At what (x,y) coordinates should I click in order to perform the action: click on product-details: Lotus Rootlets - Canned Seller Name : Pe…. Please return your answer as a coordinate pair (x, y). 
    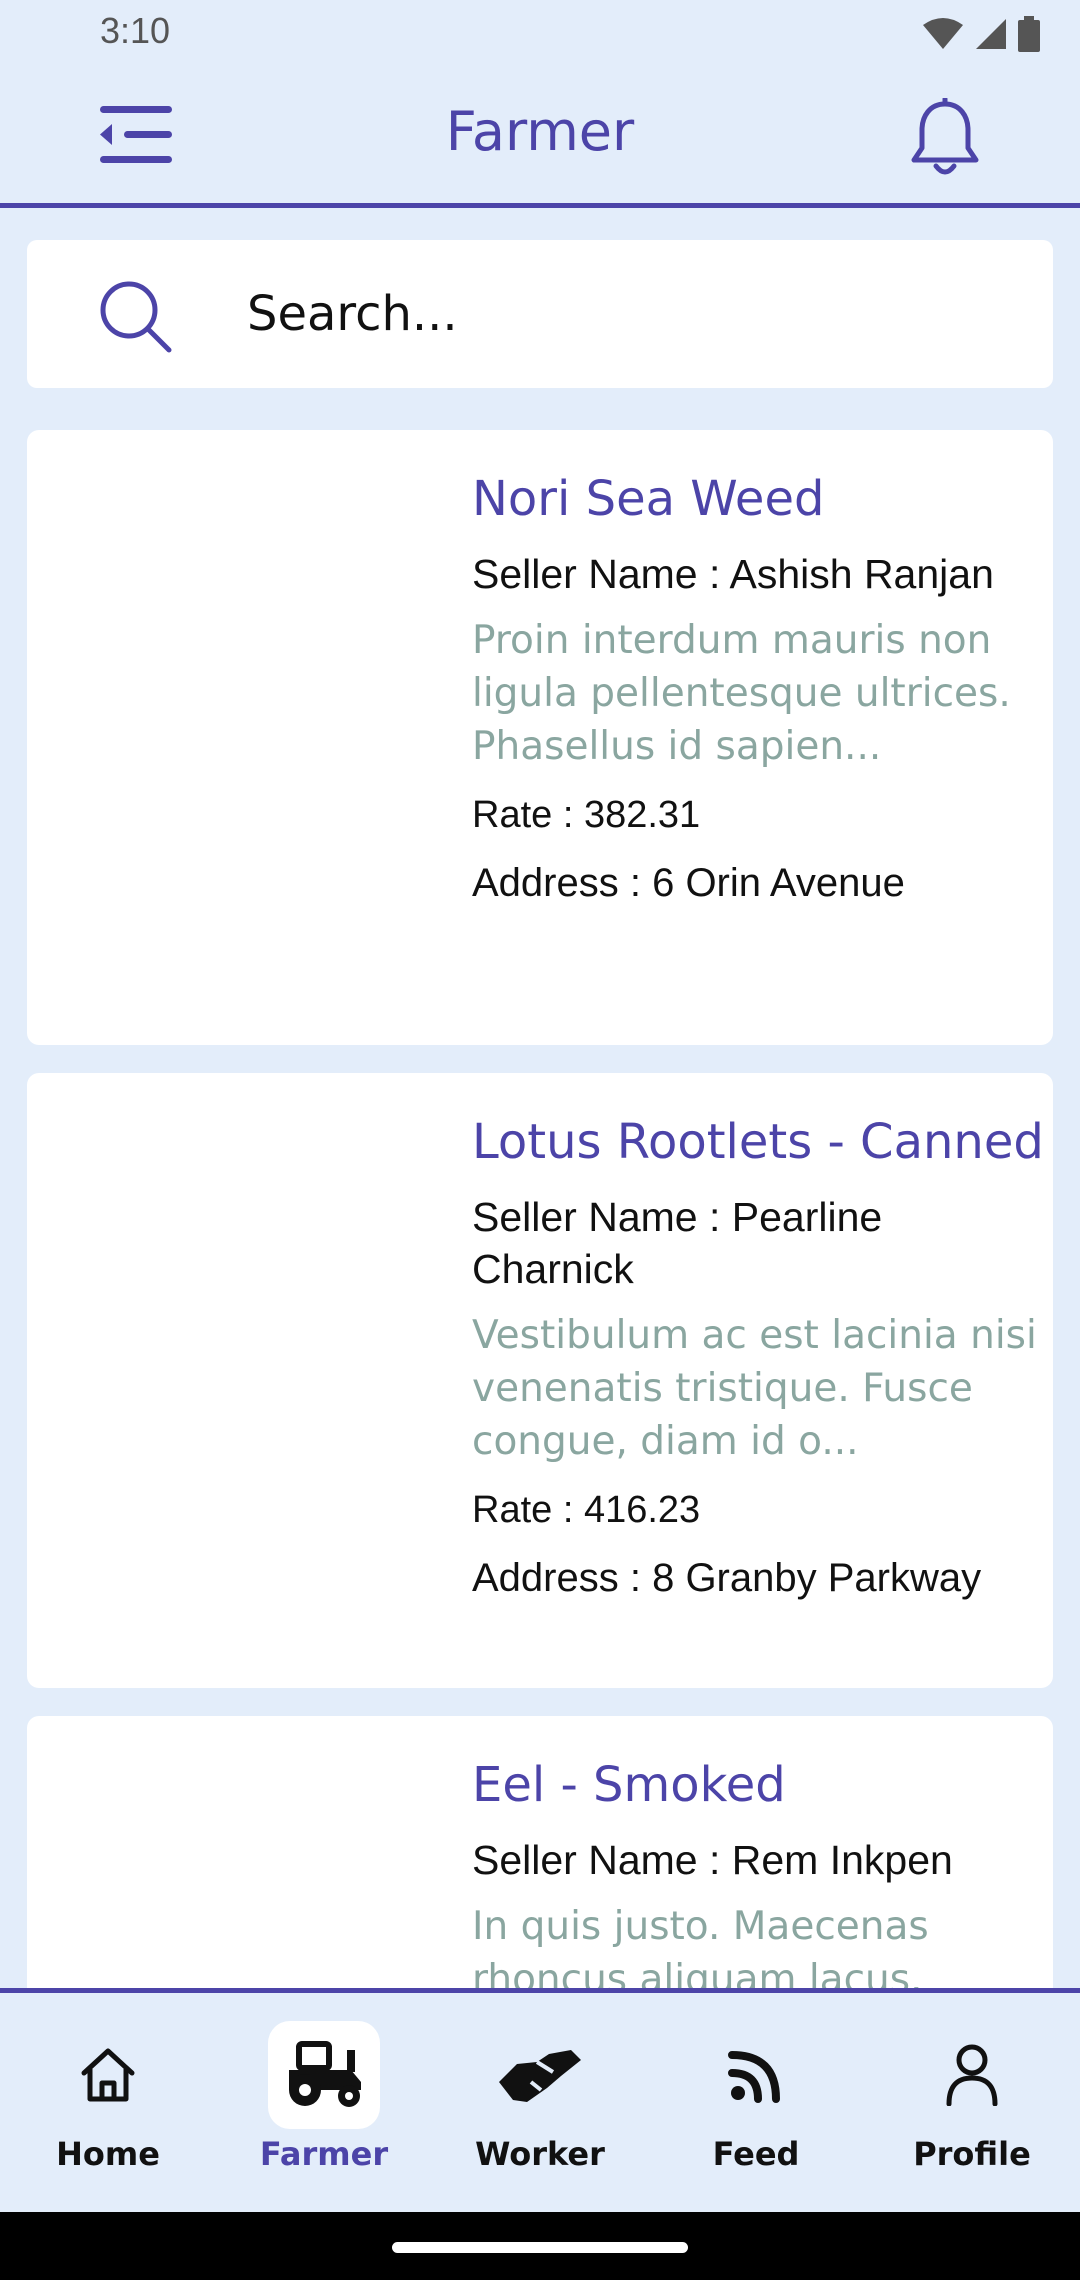
    Looking at the image, I should click on (762, 1358).